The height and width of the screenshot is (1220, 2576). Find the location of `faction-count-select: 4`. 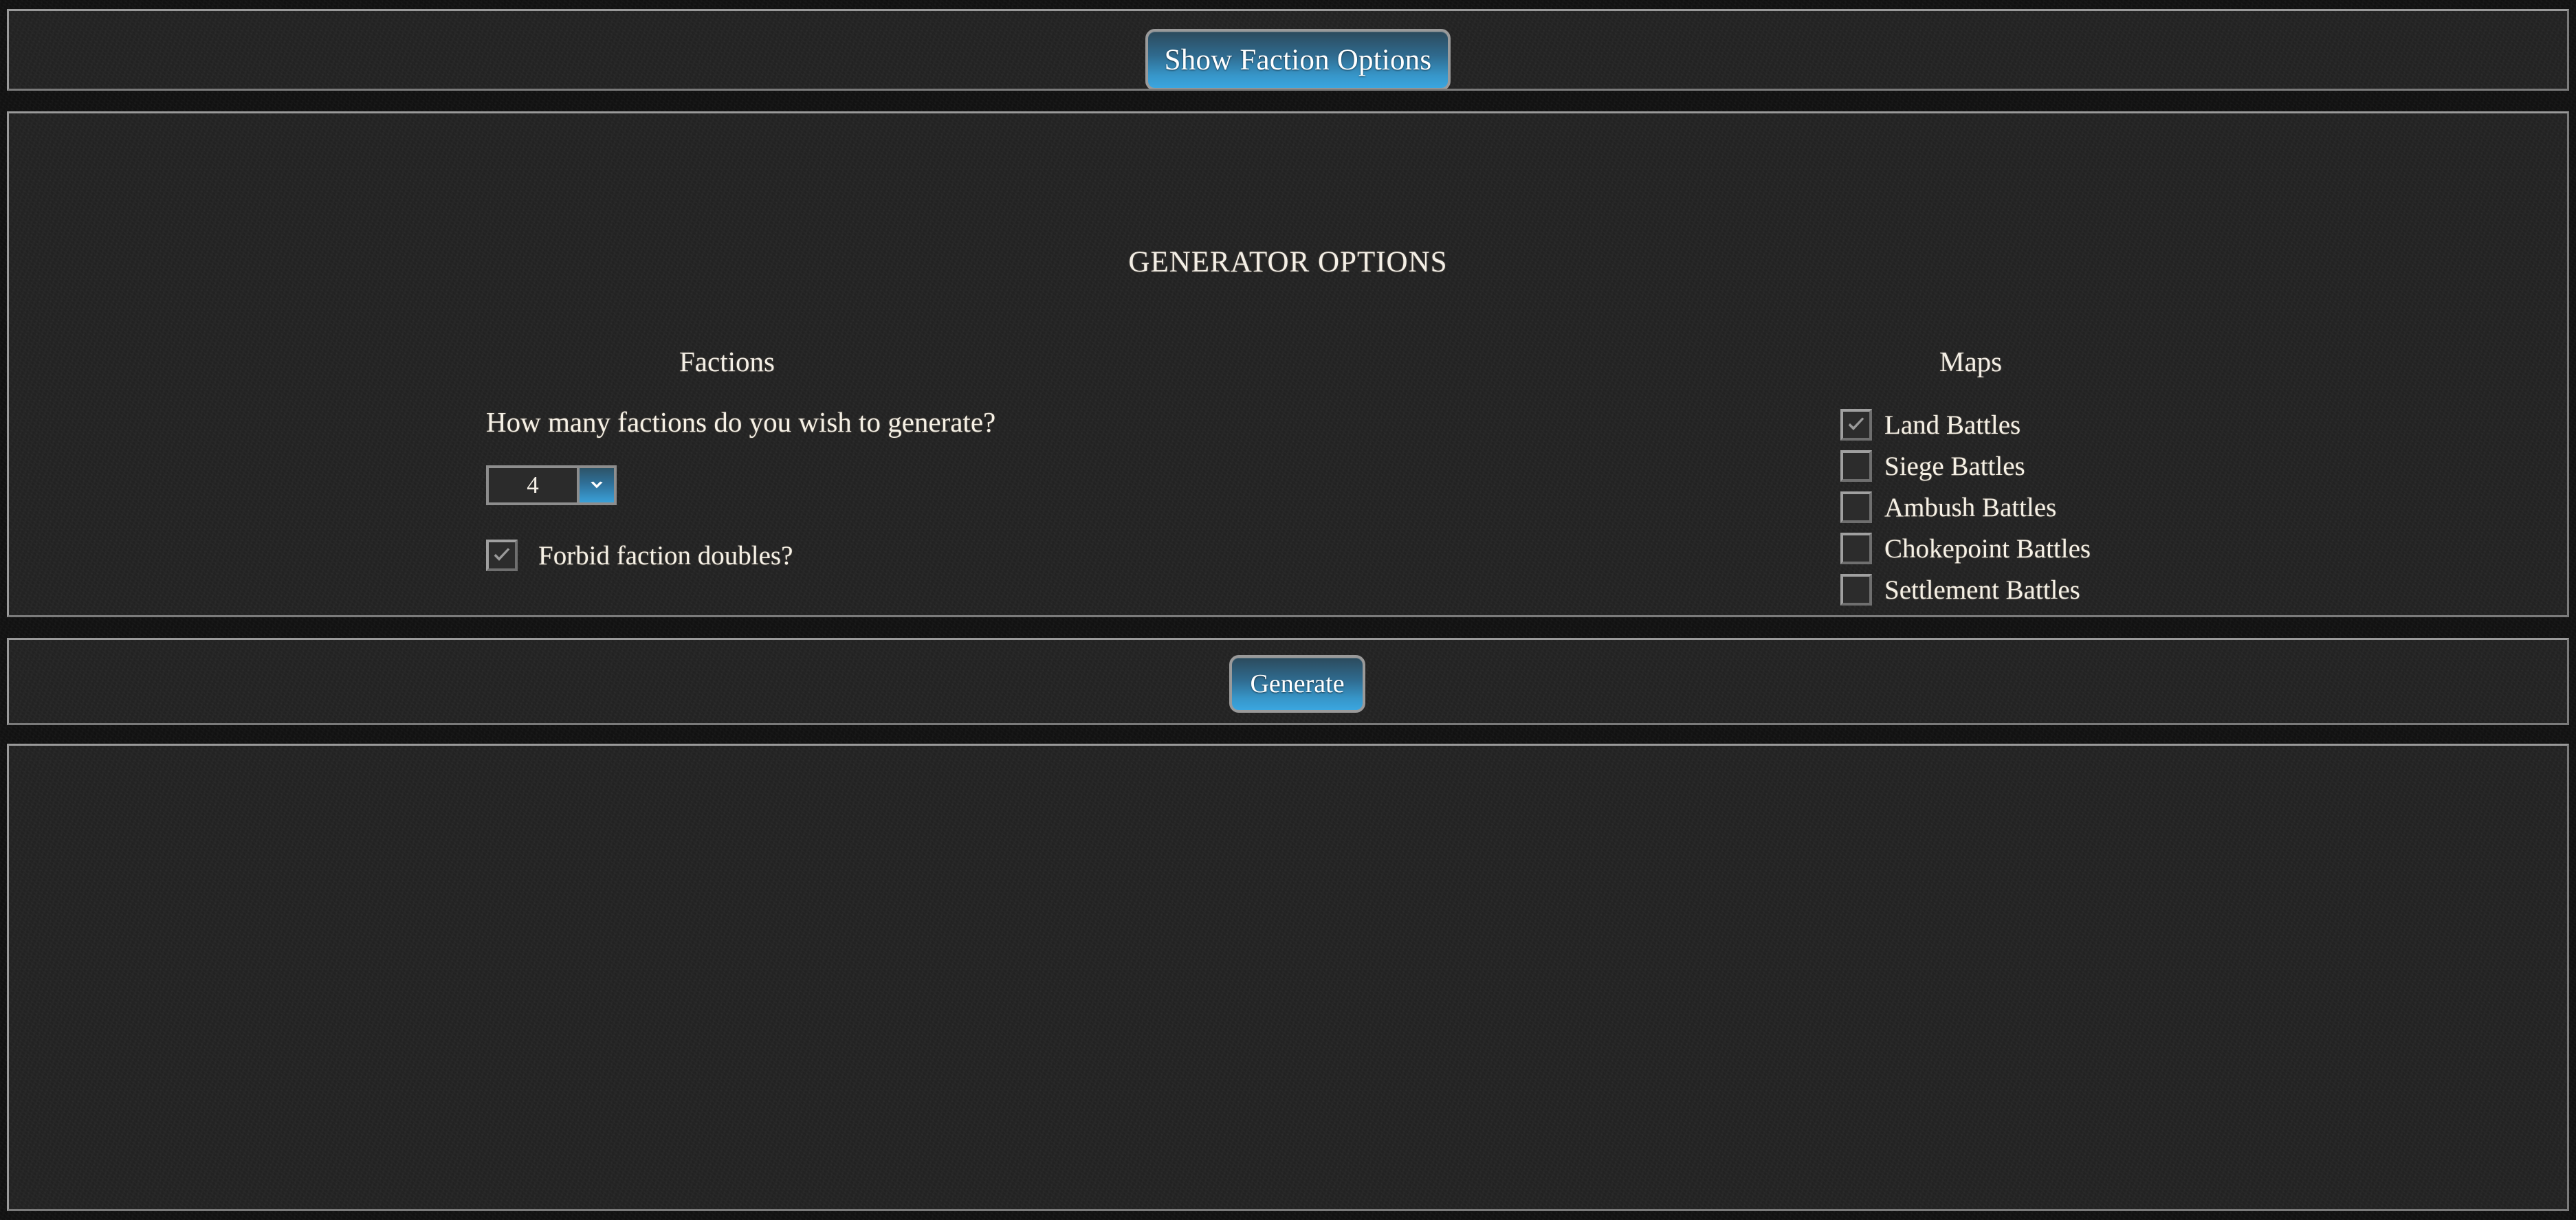

faction-count-select: 4 is located at coordinates (551, 485).